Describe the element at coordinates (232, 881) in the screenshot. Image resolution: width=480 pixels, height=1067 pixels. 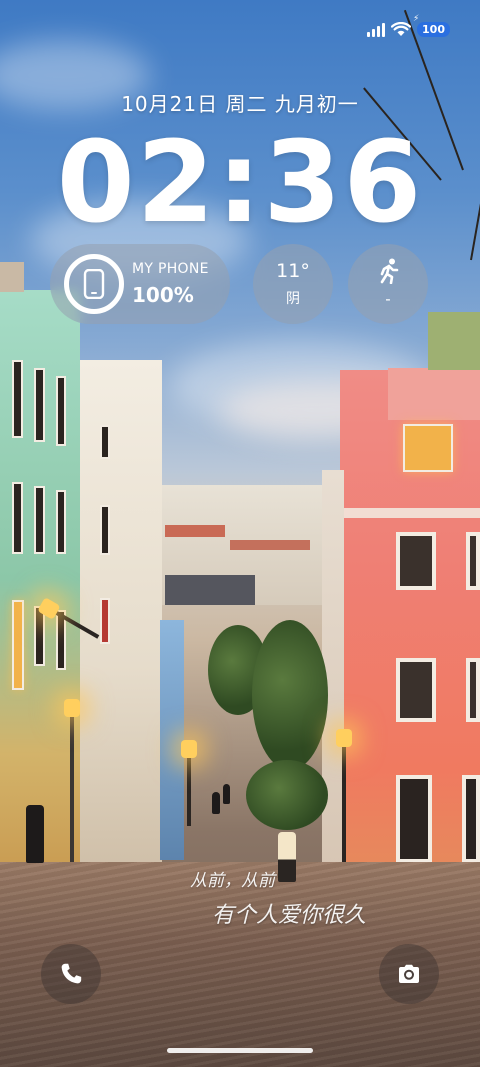
I see `caption-line-1: 从前，从前` at that location.